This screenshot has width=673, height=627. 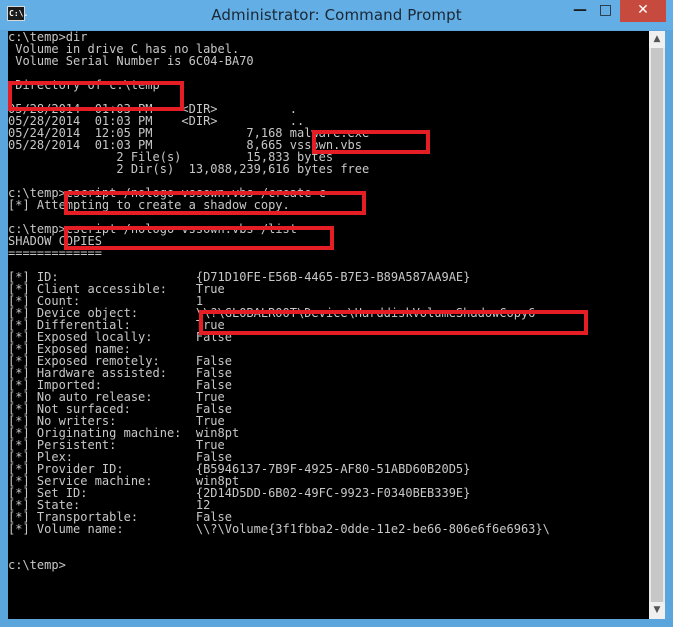 I want to click on console-line: Volume Serial Number is 6C04-BA70, so click(x=131, y=61).